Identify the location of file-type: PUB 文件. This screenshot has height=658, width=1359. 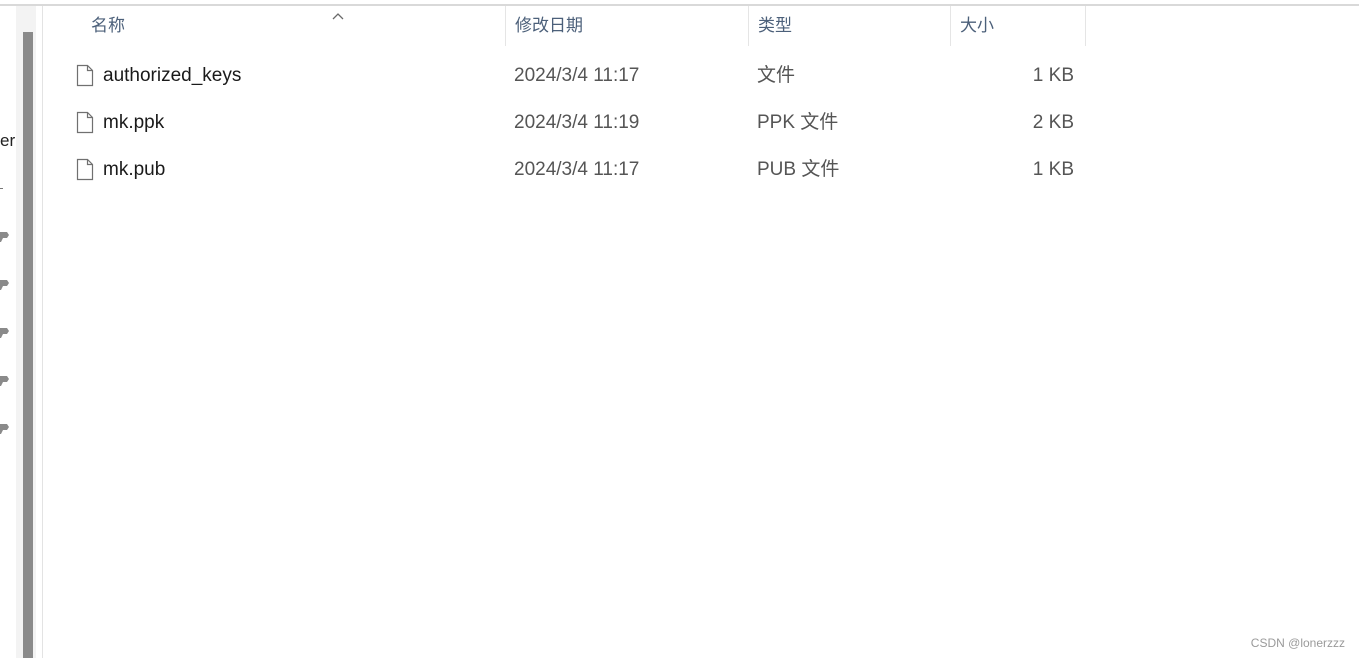
(798, 169).